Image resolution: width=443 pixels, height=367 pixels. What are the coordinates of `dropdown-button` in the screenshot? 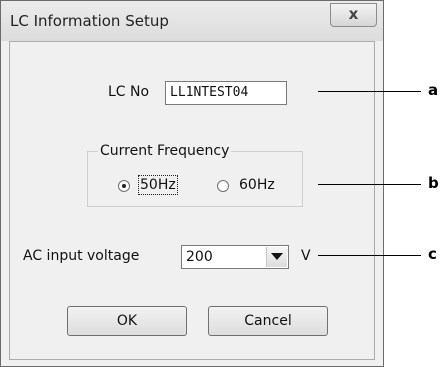 It's located at (276, 257).